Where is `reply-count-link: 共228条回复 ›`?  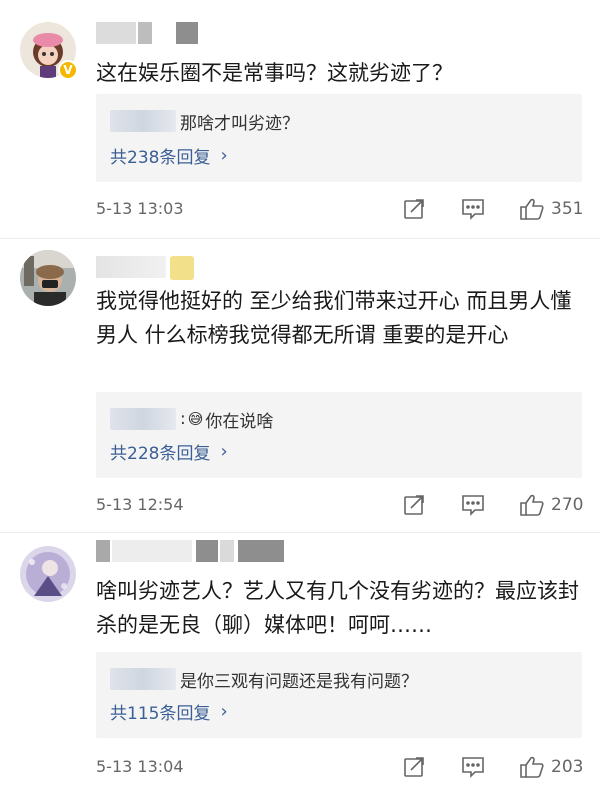 reply-count-link: 共228条回复 › is located at coordinates (169, 451).